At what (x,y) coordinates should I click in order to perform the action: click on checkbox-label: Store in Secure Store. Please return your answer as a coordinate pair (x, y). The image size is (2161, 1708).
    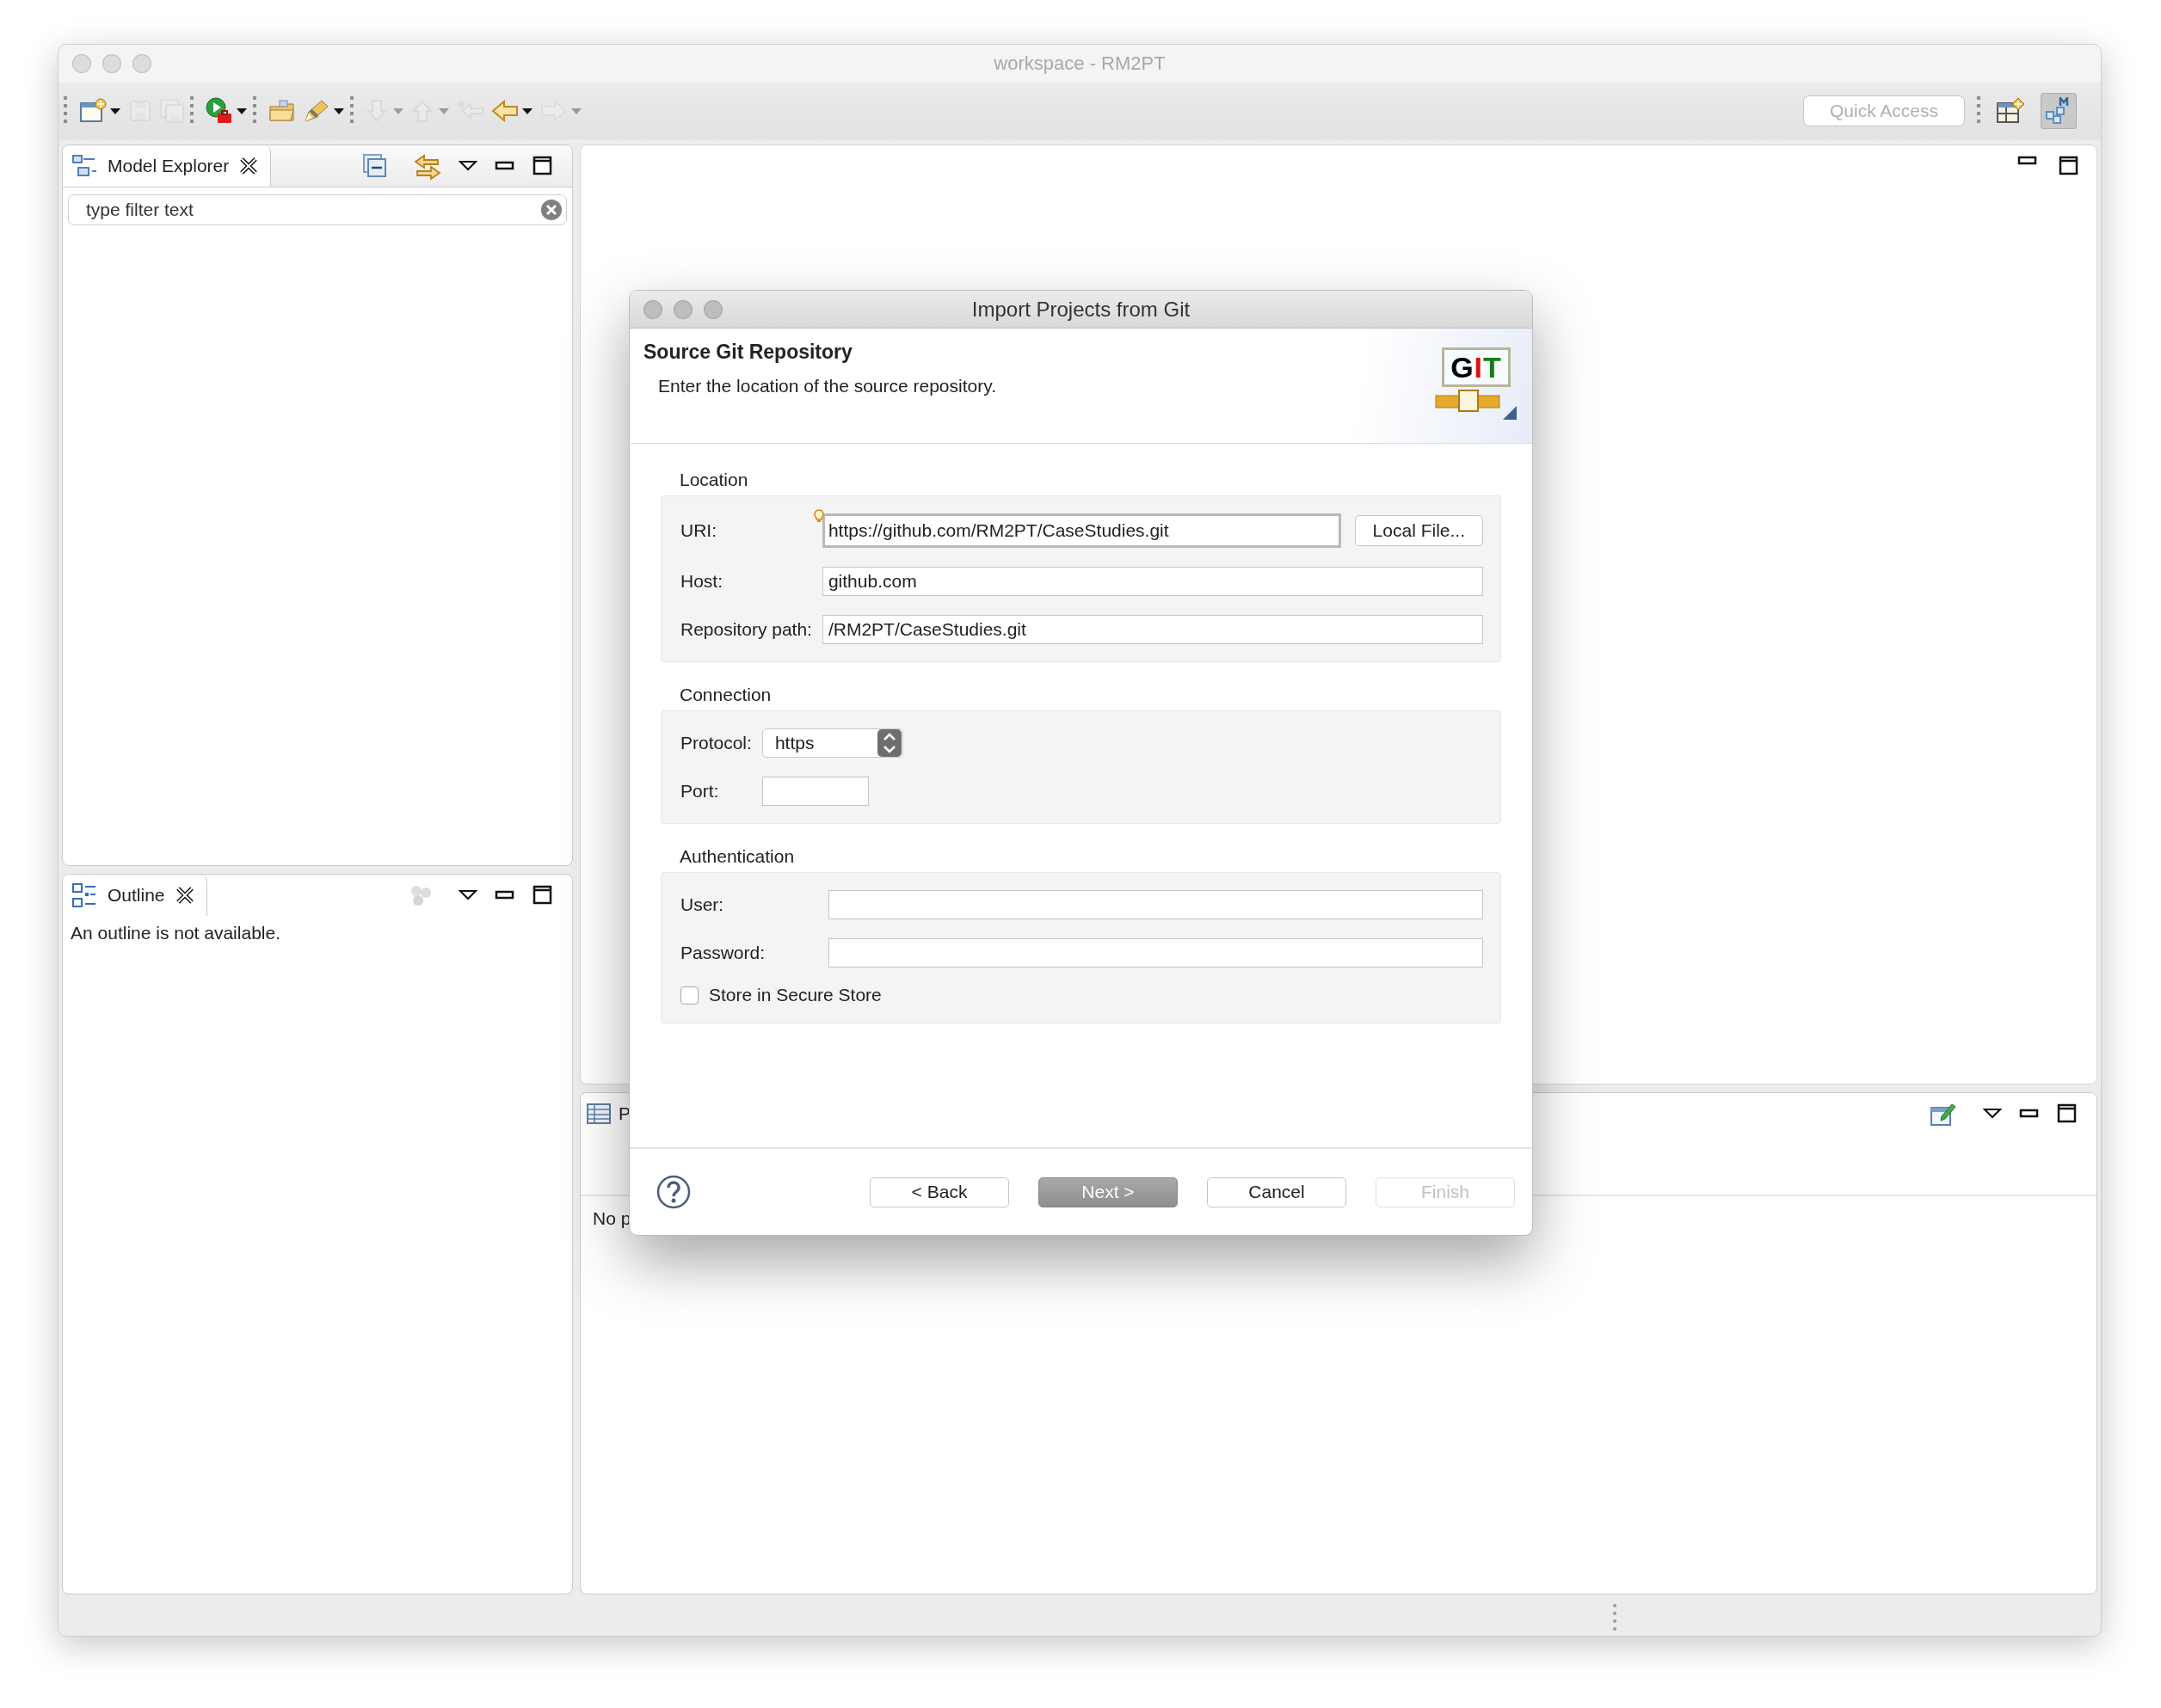
    Looking at the image, I should click on (795, 995).